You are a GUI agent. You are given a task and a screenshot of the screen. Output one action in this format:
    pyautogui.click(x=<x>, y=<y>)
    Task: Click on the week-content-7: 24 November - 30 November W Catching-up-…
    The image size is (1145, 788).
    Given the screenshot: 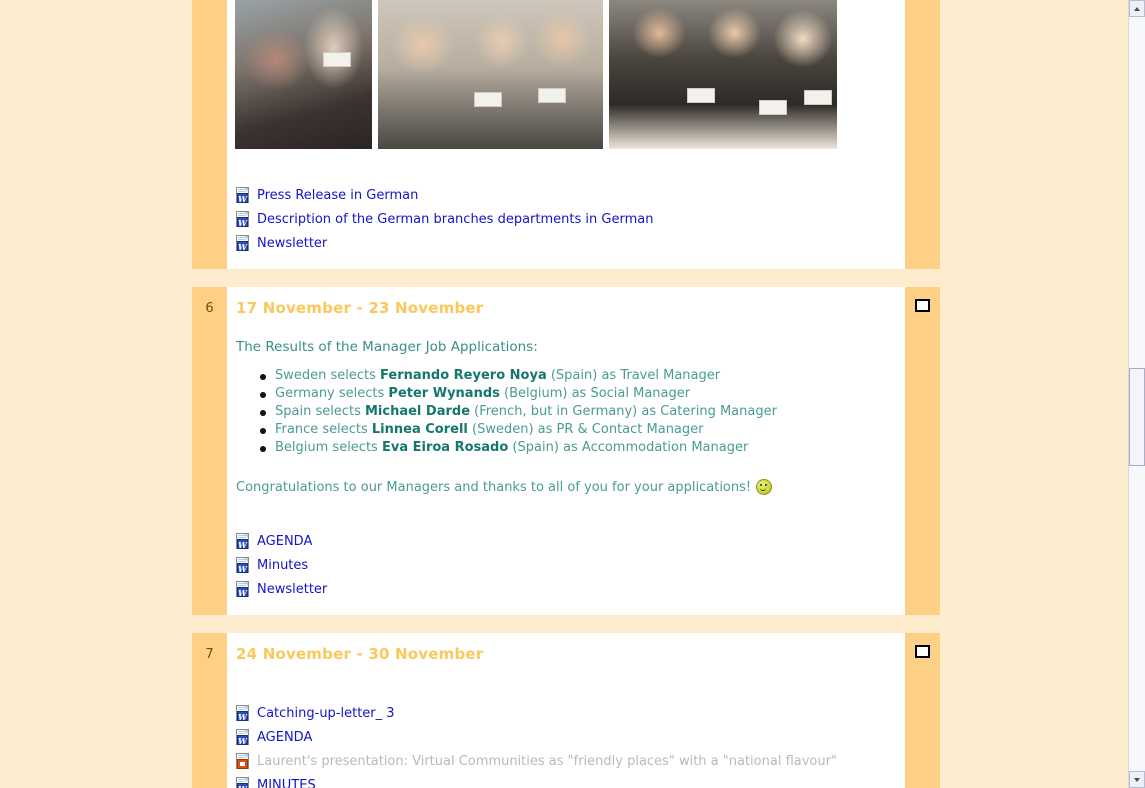 What is the action you would take?
    pyautogui.click(x=566, y=710)
    